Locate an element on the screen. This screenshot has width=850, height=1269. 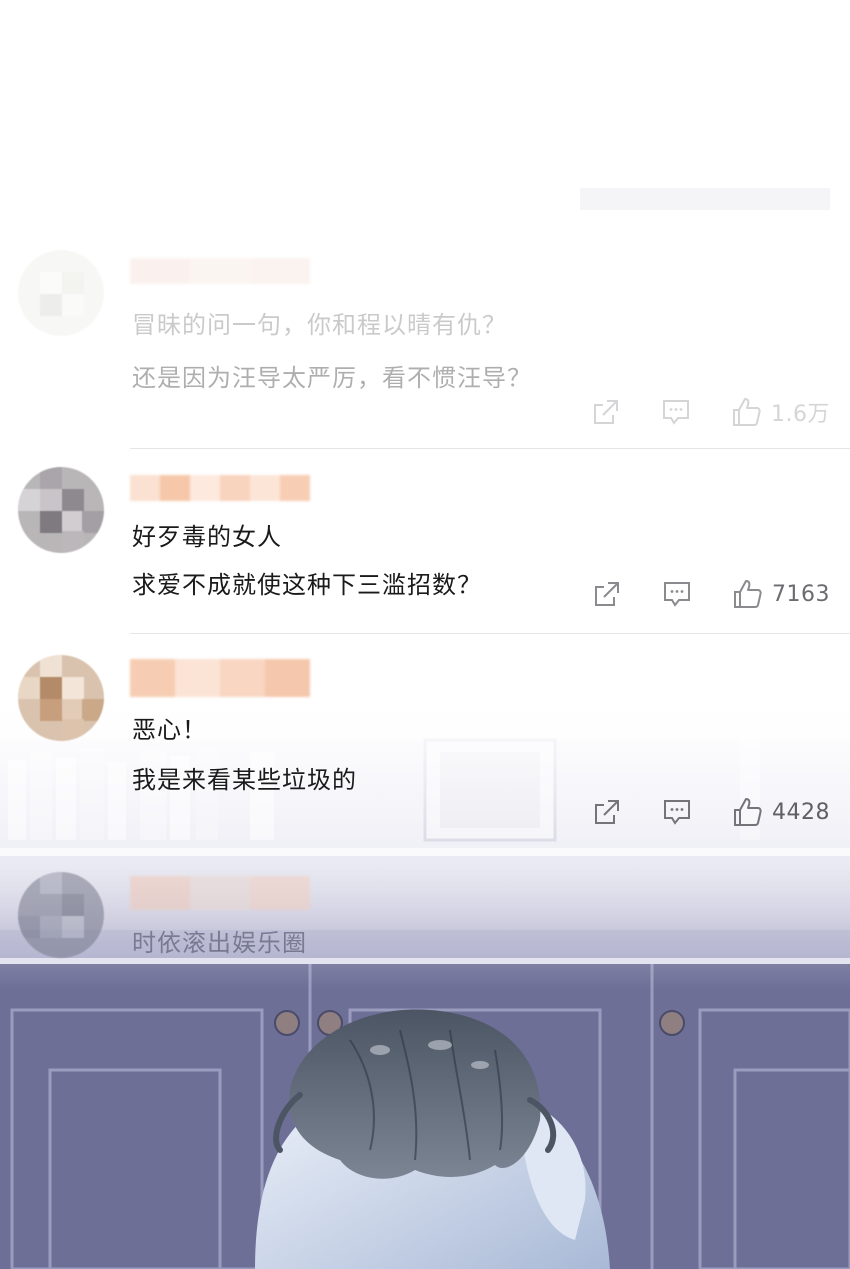
like-count: 1.6万 is located at coordinates (800, 414).